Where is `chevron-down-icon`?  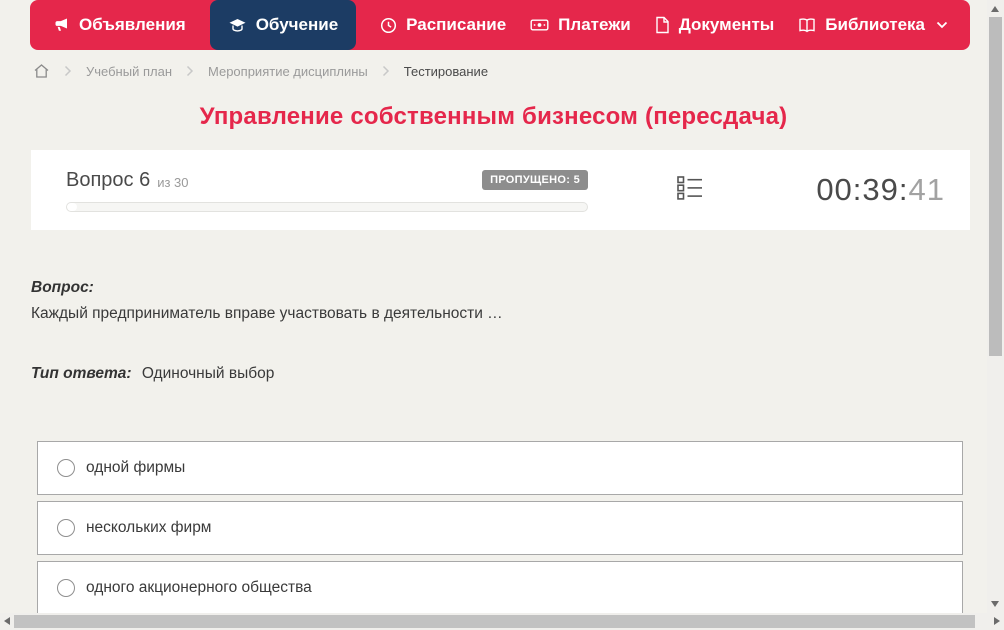 chevron-down-icon is located at coordinates (942, 25).